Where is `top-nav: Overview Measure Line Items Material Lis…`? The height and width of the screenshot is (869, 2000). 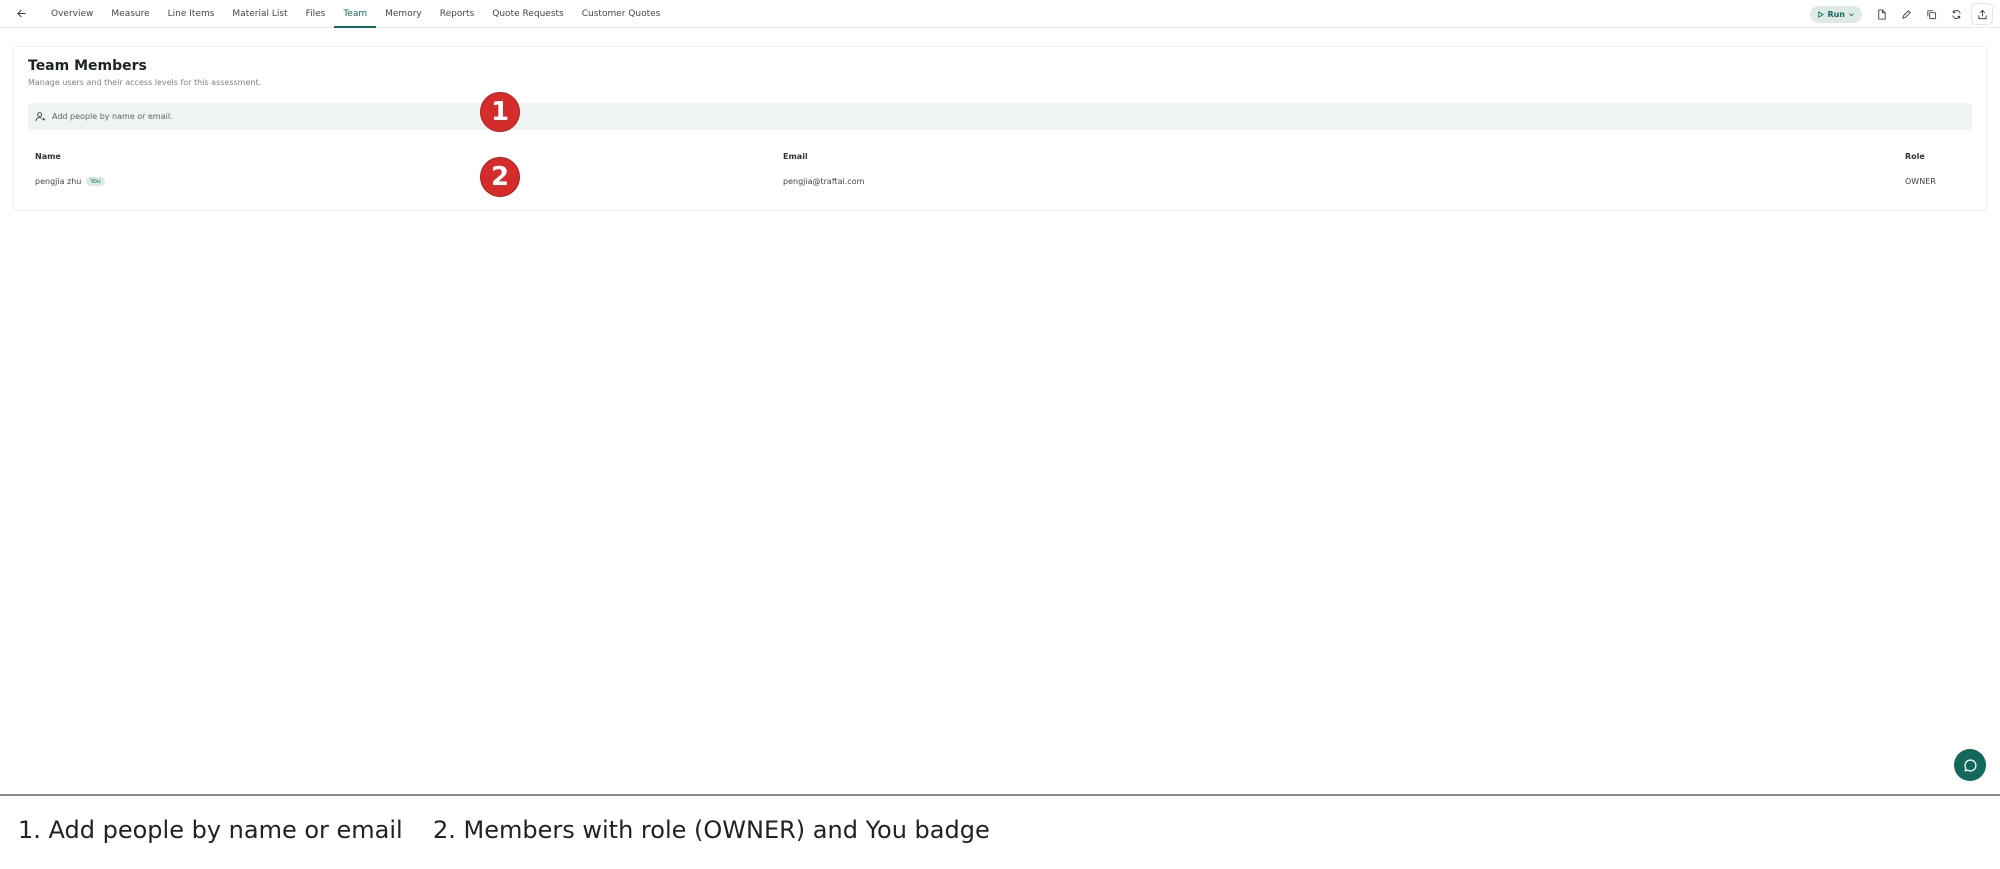 top-nav: Overview Measure Line Items Material Lis… is located at coordinates (1000, 14).